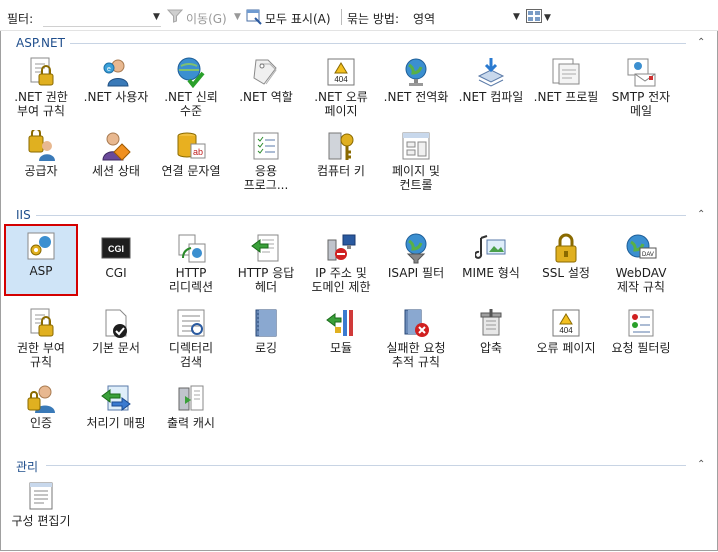  Describe the element at coordinates (641, 348) in the screenshot. I see `feature-label: 요청 필터링` at that location.